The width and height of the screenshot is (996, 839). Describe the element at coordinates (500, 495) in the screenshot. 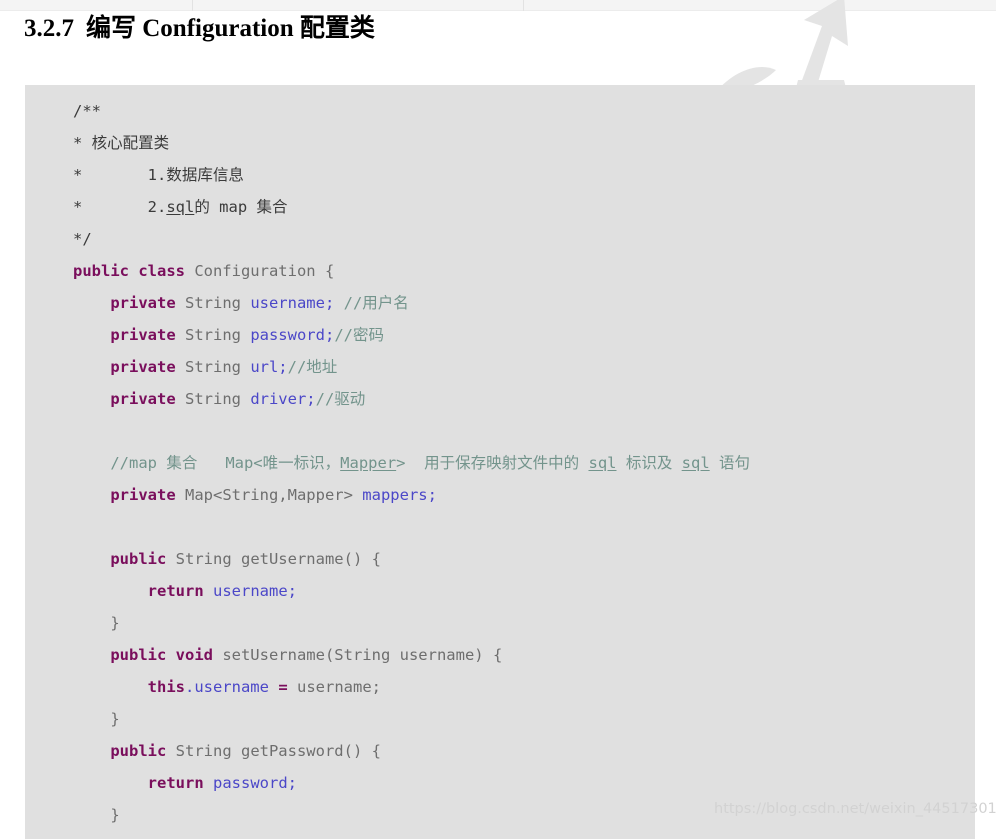

I see `code-line: private Map<String,Mapper> mappers;` at that location.